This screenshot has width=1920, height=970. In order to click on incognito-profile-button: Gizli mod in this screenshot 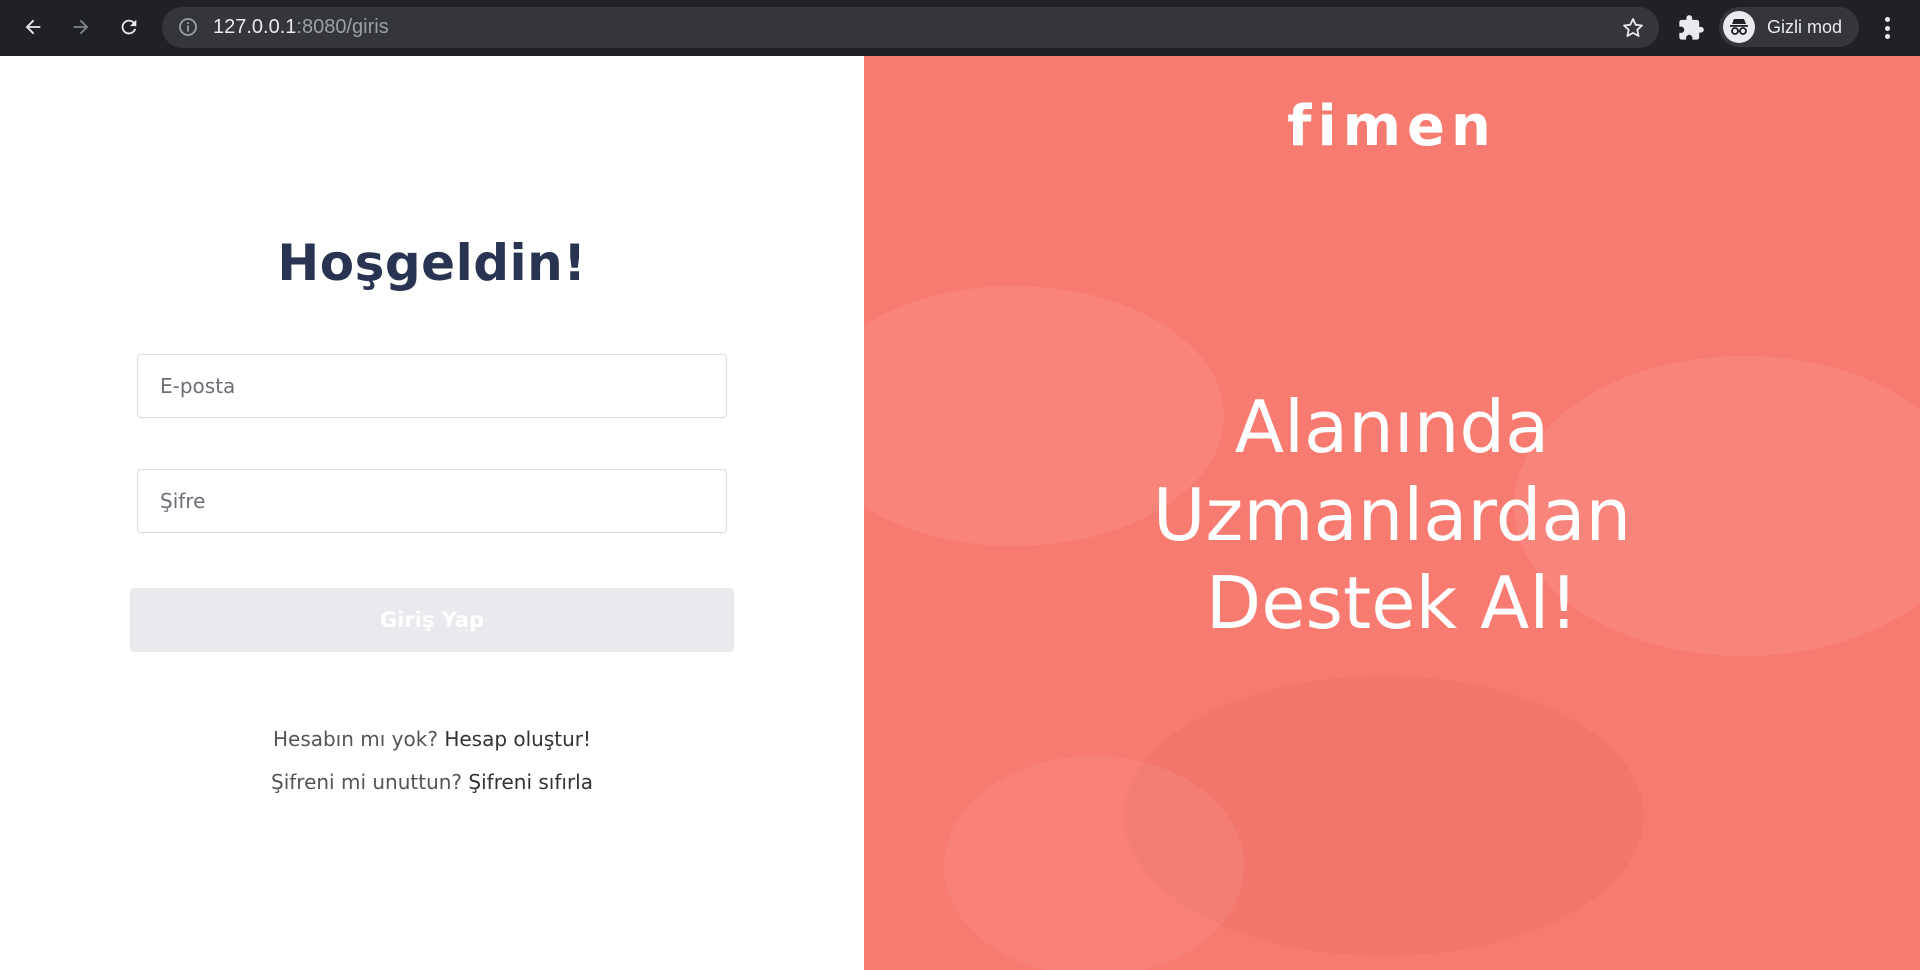, I will do `click(1789, 27)`.